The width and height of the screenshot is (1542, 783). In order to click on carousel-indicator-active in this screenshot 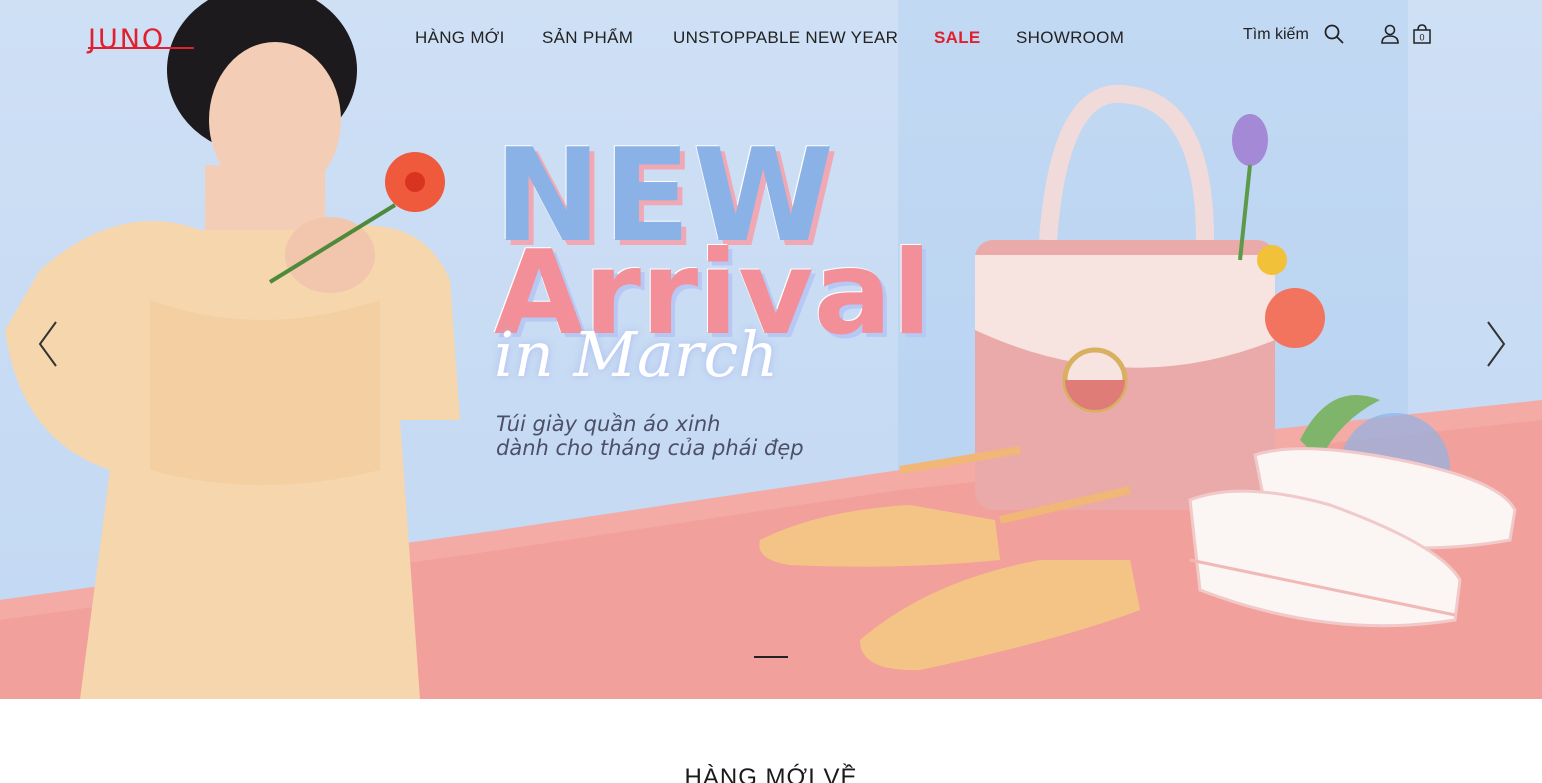, I will do `click(771, 657)`.